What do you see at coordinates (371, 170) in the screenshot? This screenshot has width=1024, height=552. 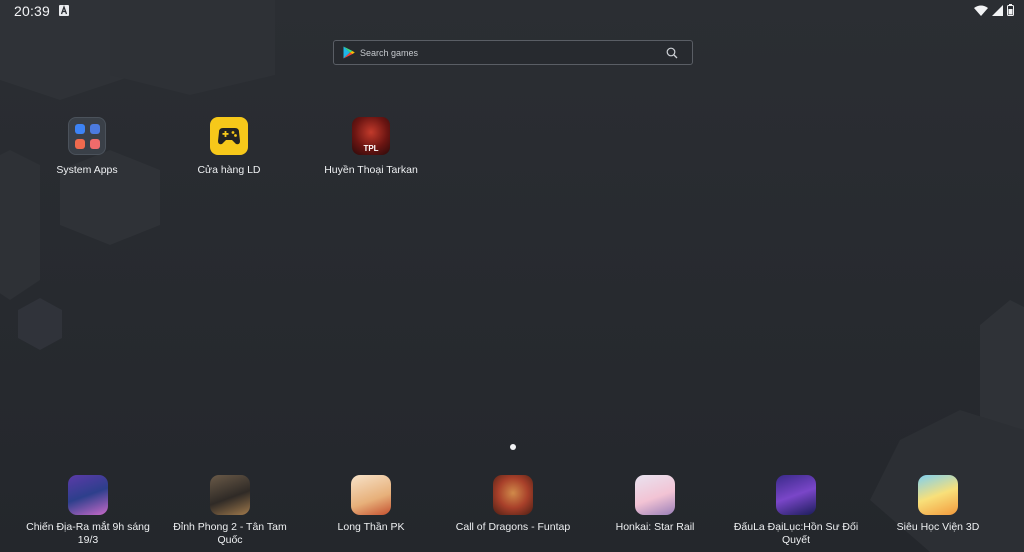 I see `app-label: Huyền Thoại Tarkan` at bounding box center [371, 170].